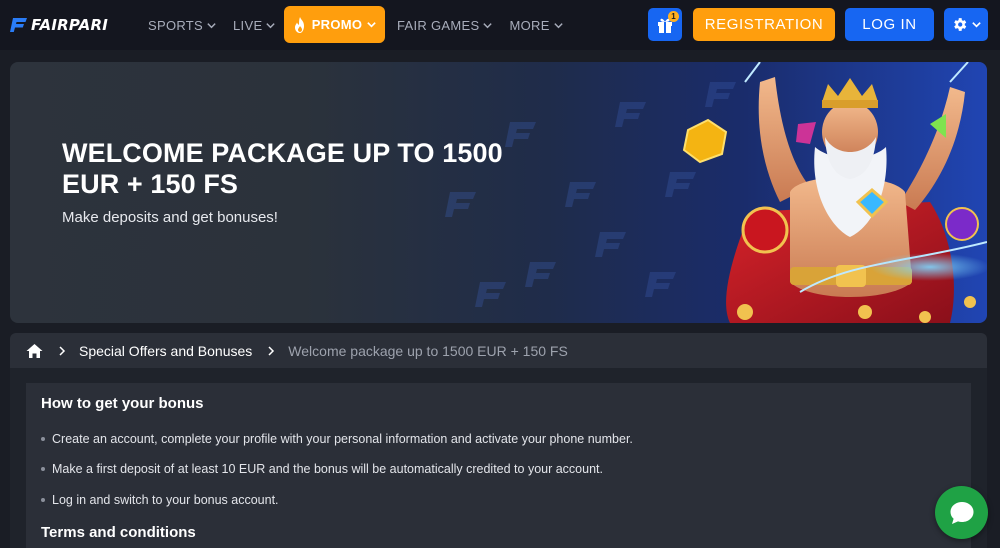 Image resolution: width=1000 pixels, height=548 pixels. I want to click on nav-live: LIVE, so click(254, 25).